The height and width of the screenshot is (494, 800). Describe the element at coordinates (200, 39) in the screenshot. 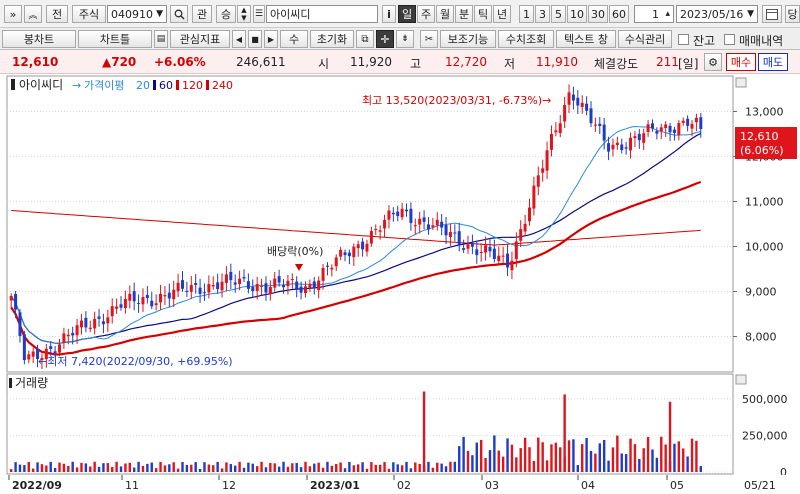

I see `indicator-button: 관심지표` at that location.